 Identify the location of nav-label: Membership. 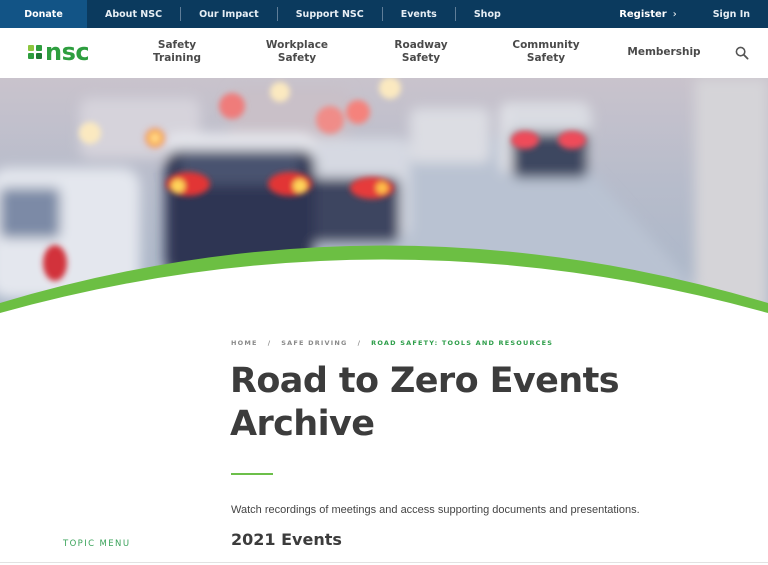
(664, 52).